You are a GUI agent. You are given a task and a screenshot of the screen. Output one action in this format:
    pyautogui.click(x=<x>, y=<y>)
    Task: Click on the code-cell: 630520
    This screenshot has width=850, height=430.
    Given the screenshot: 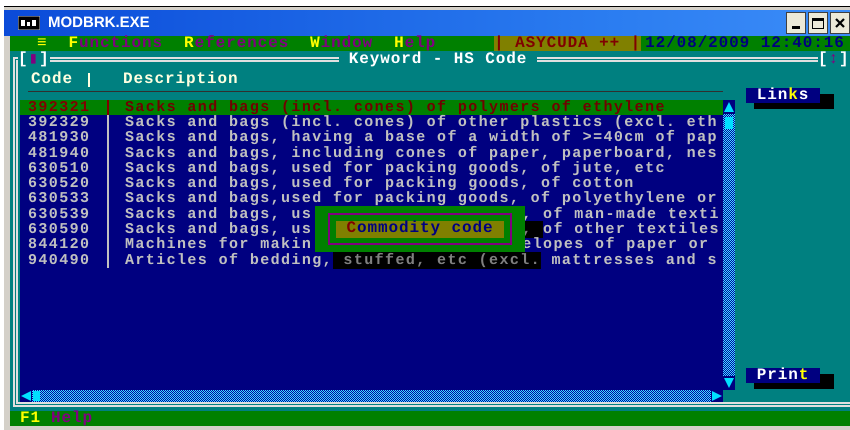 What is the action you would take?
    pyautogui.click(x=59, y=184)
    